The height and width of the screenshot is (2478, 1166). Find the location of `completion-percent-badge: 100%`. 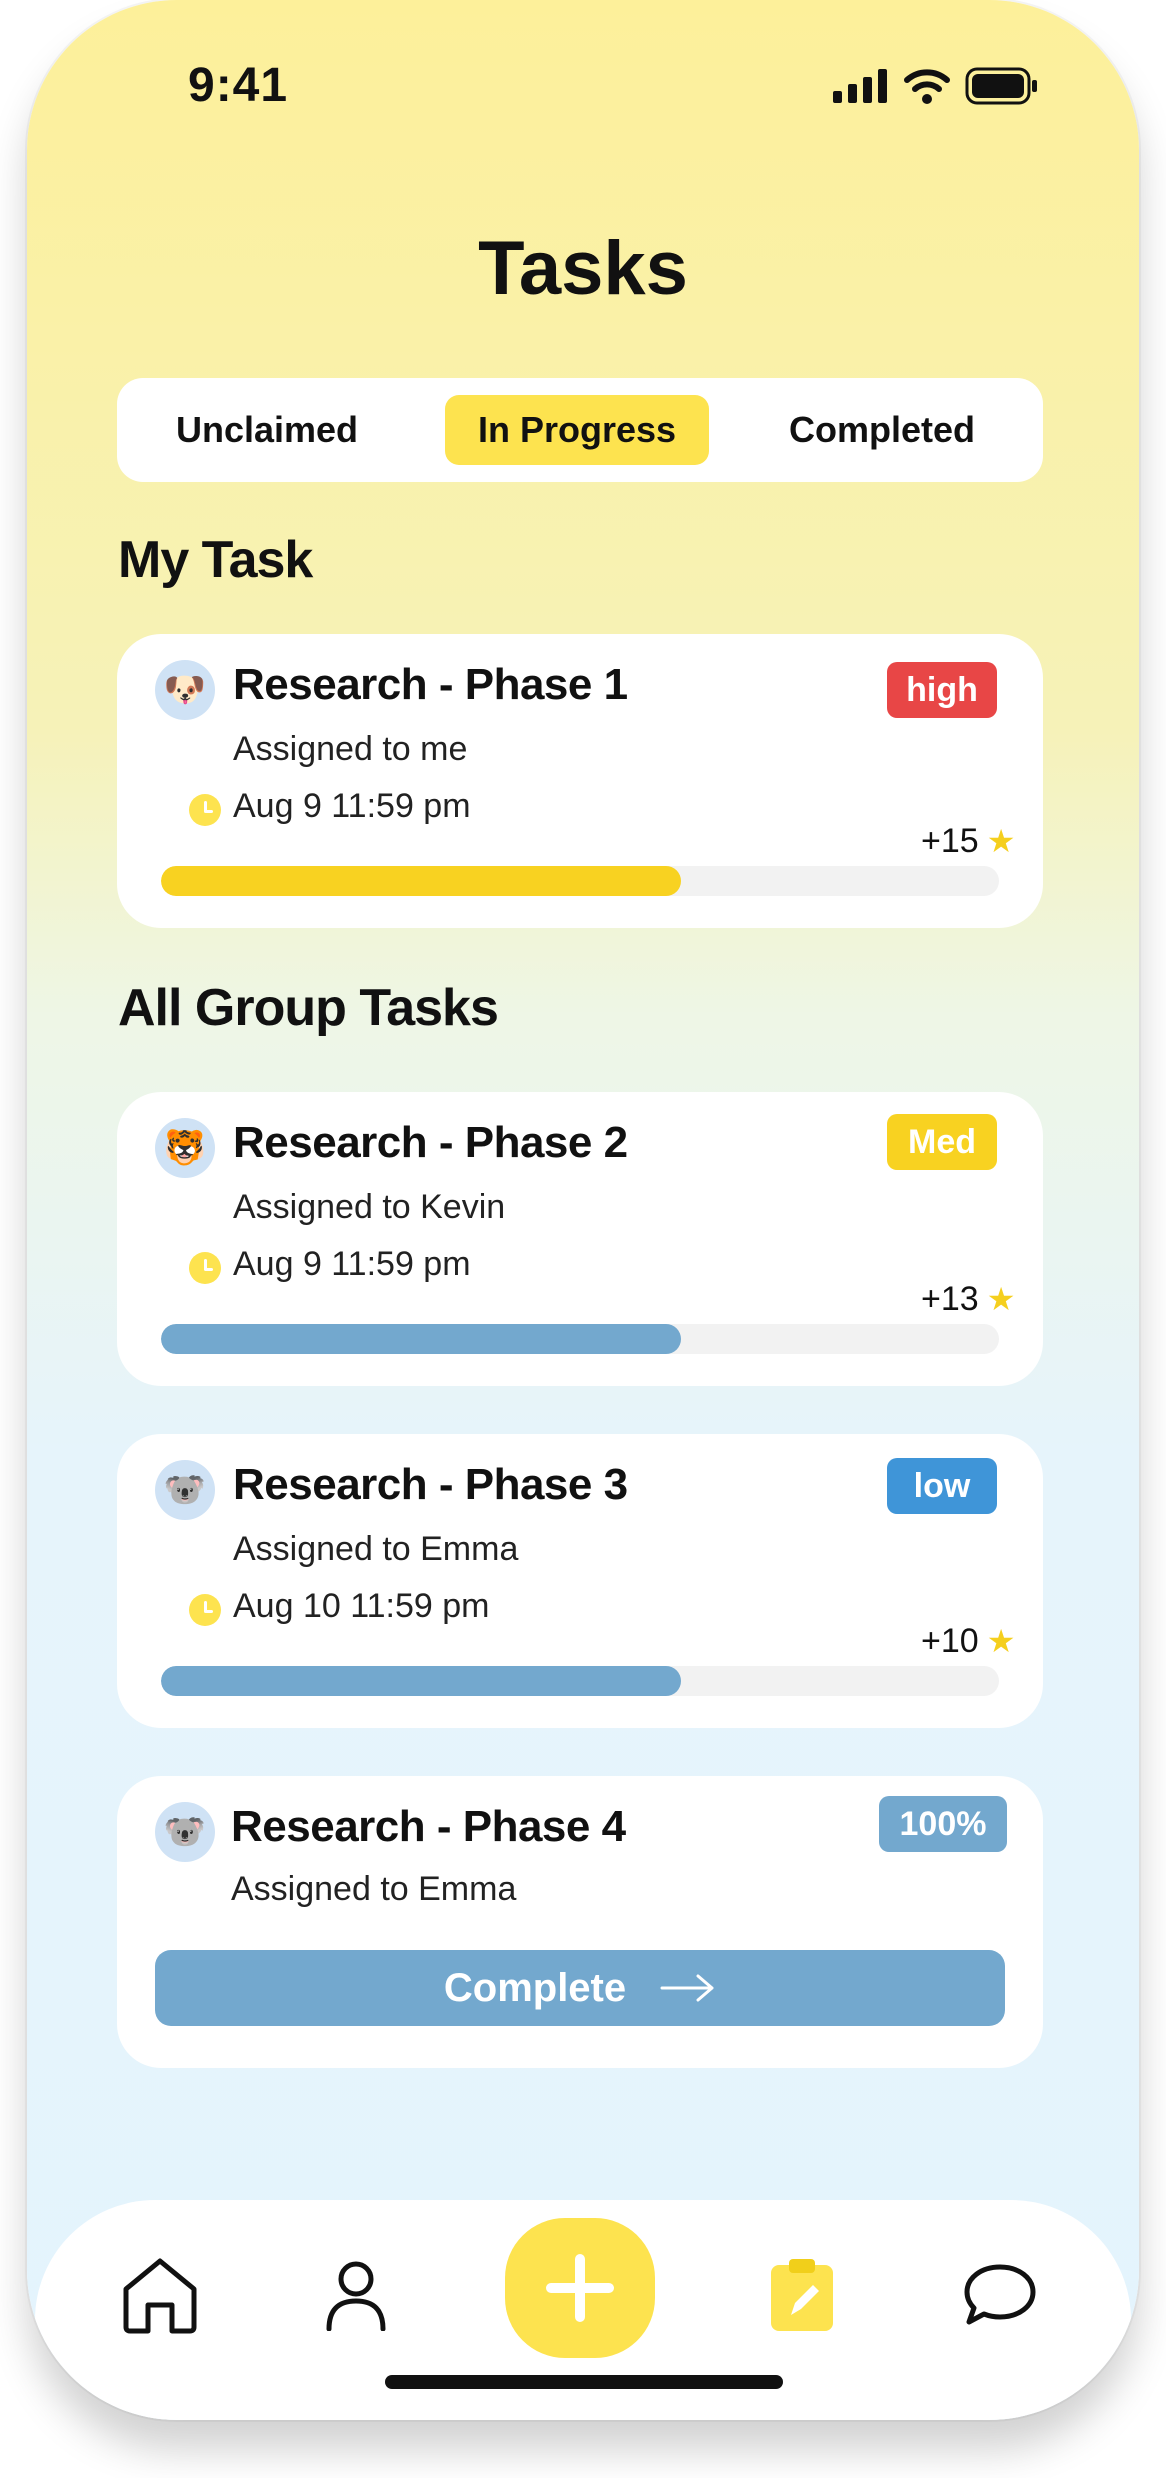

completion-percent-badge: 100% is located at coordinates (943, 1824).